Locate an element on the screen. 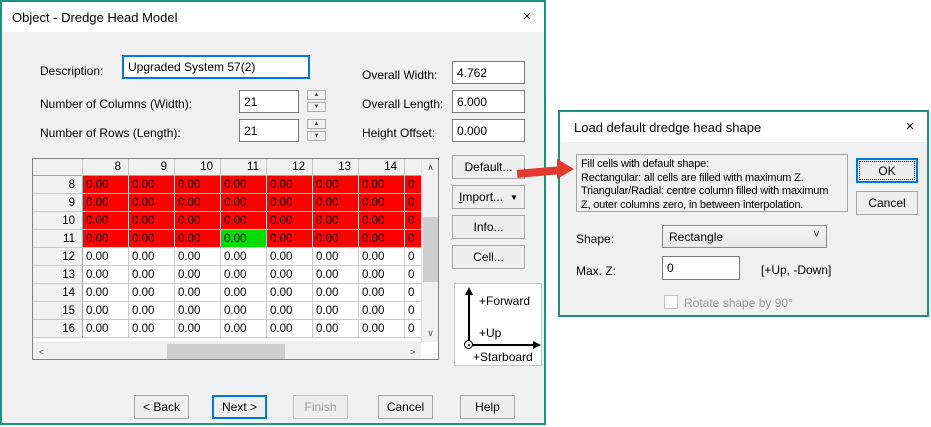 The image size is (931, 427). description-input: Upgraded System 57(2) is located at coordinates (216, 67).